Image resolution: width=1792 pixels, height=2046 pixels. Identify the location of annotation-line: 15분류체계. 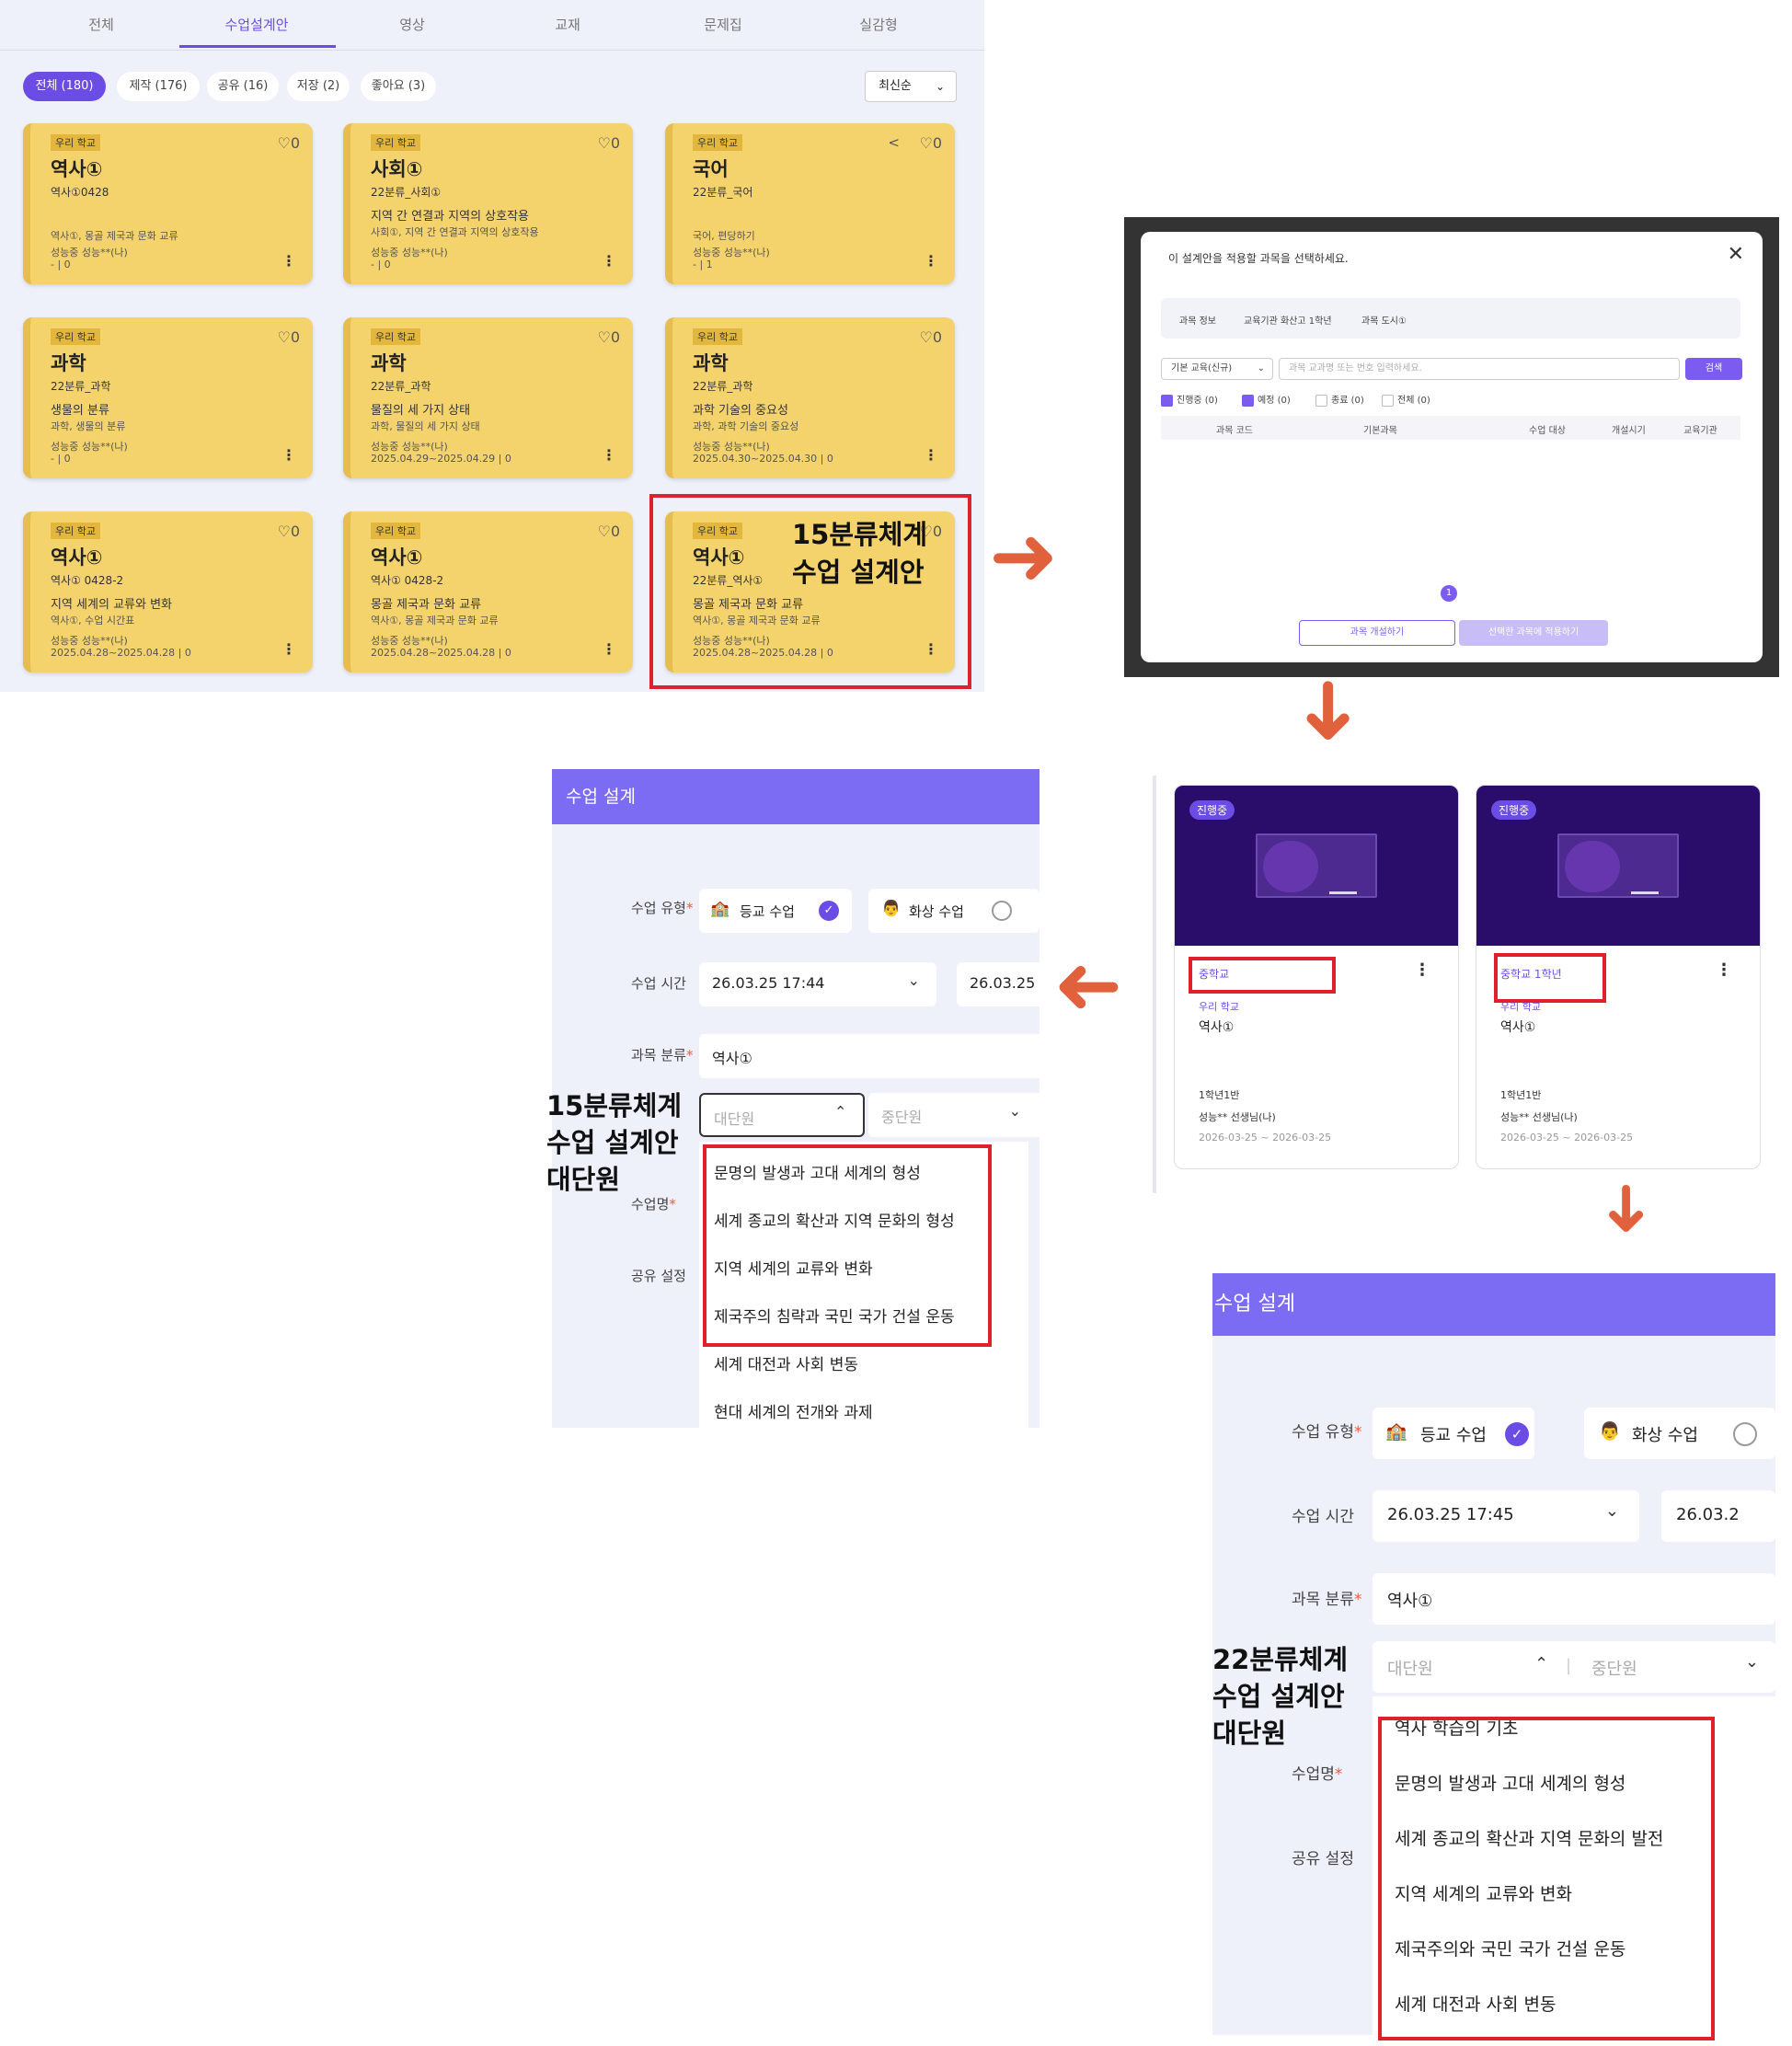
(614, 1105).